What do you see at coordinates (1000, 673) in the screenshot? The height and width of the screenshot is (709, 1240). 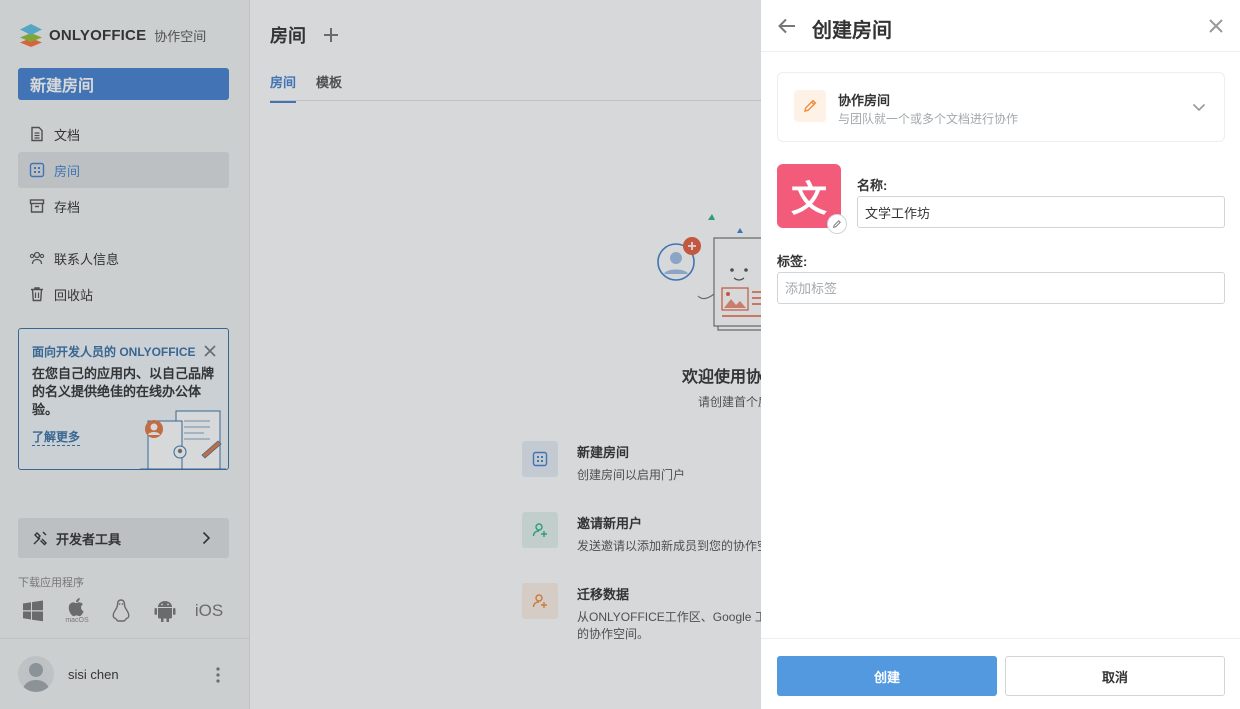 I see `panel-footer: 创建 取消` at bounding box center [1000, 673].